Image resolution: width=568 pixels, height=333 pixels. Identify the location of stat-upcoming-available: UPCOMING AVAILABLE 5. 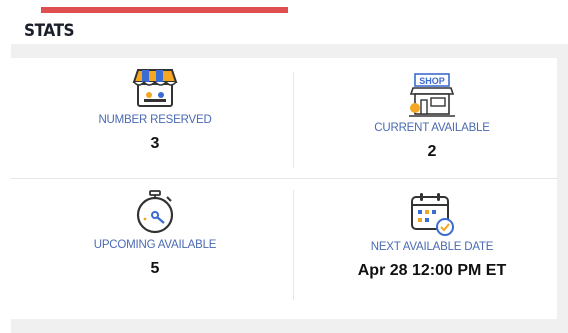
(155, 233).